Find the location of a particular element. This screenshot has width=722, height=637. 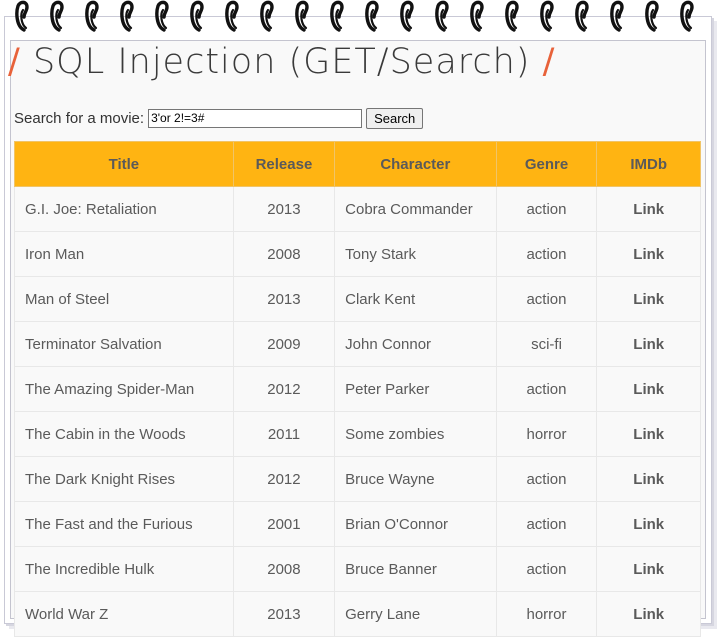

cell-character: Peter Parker is located at coordinates (415, 389).